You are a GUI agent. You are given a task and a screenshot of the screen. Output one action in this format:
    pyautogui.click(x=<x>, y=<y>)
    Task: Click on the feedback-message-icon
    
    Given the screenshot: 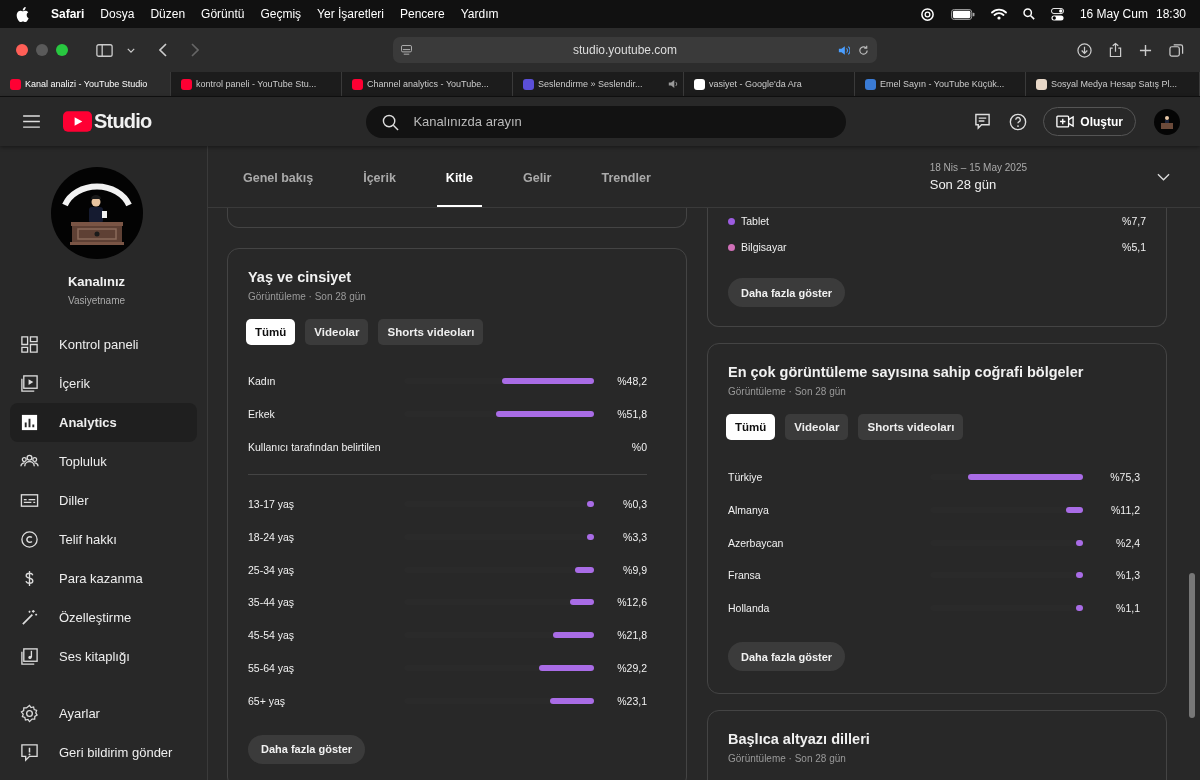 What is the action you would take?
    pyautogui.click(x=983, y=121)
    